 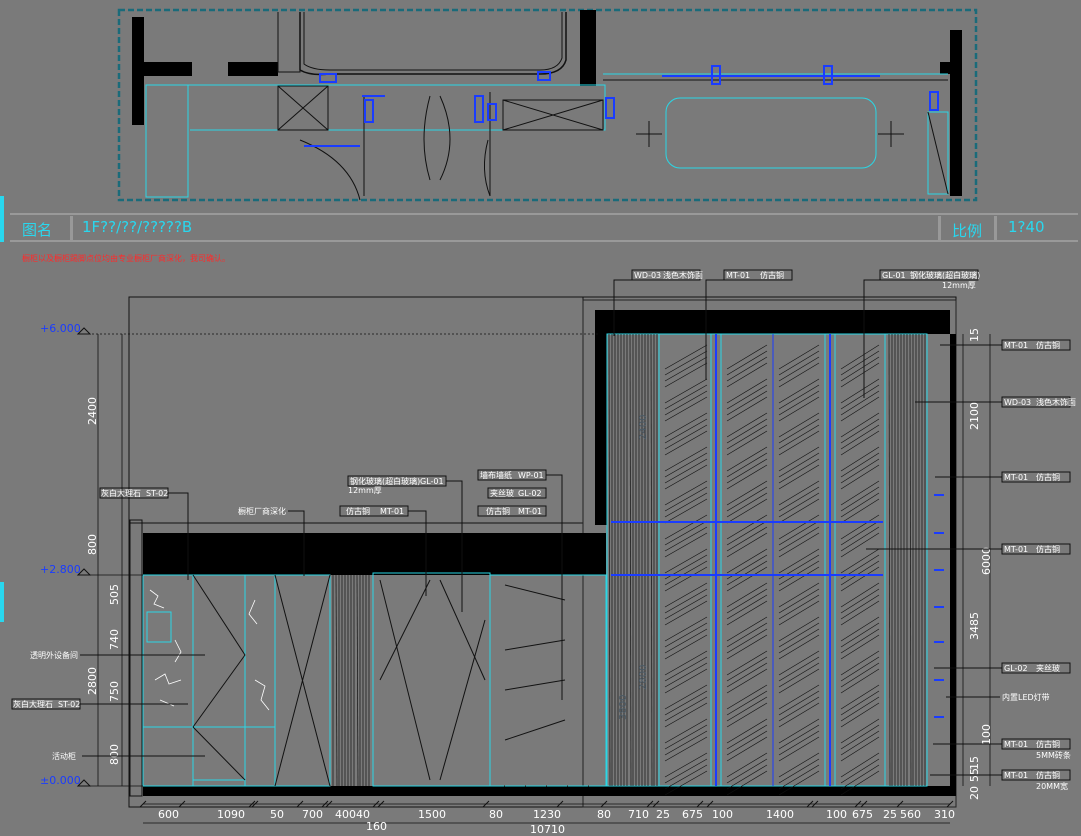 I want to click on dim-bottom-7: 80, so click(x=496, y=814).